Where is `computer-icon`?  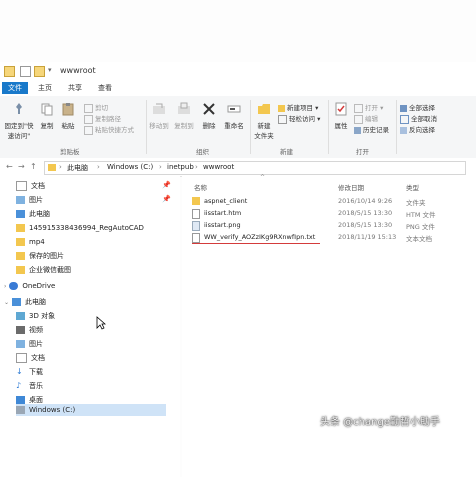
computer-icon is located at coordinates (17, 302).